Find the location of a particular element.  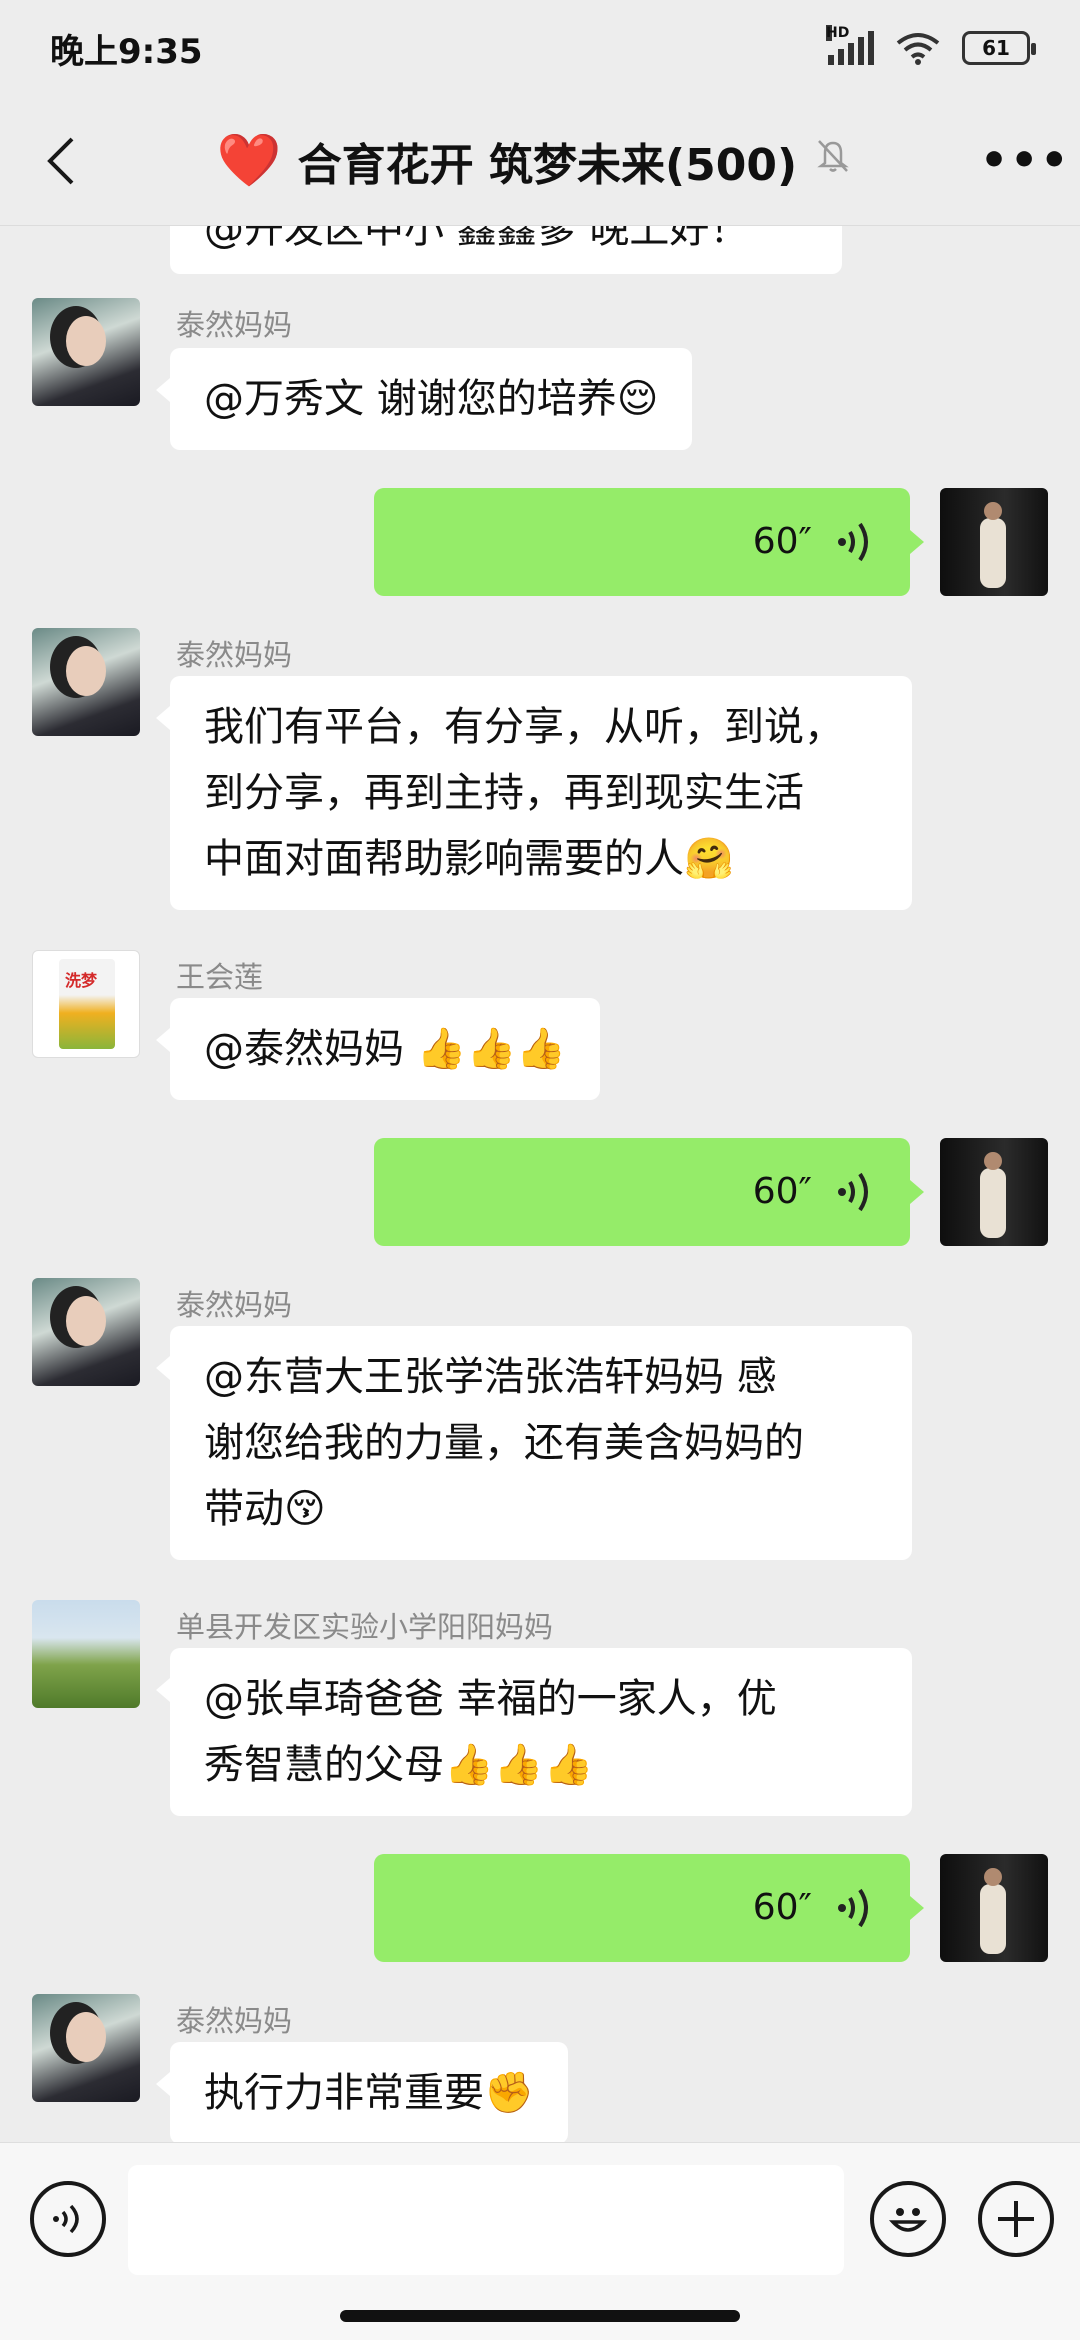

wifi-icon is located at coordinates (918, 49).